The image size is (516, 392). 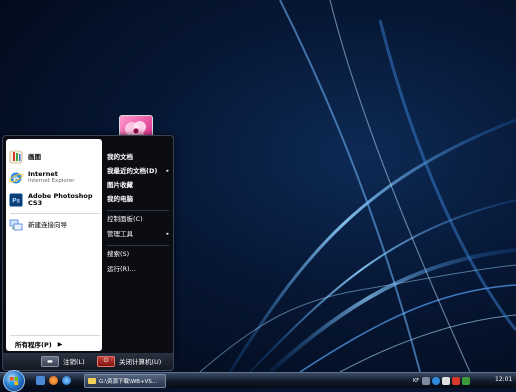 What do you see at coordinates (92, 381) in the screenshot?
I see `folder-icon` at bounding box center [92, 381].